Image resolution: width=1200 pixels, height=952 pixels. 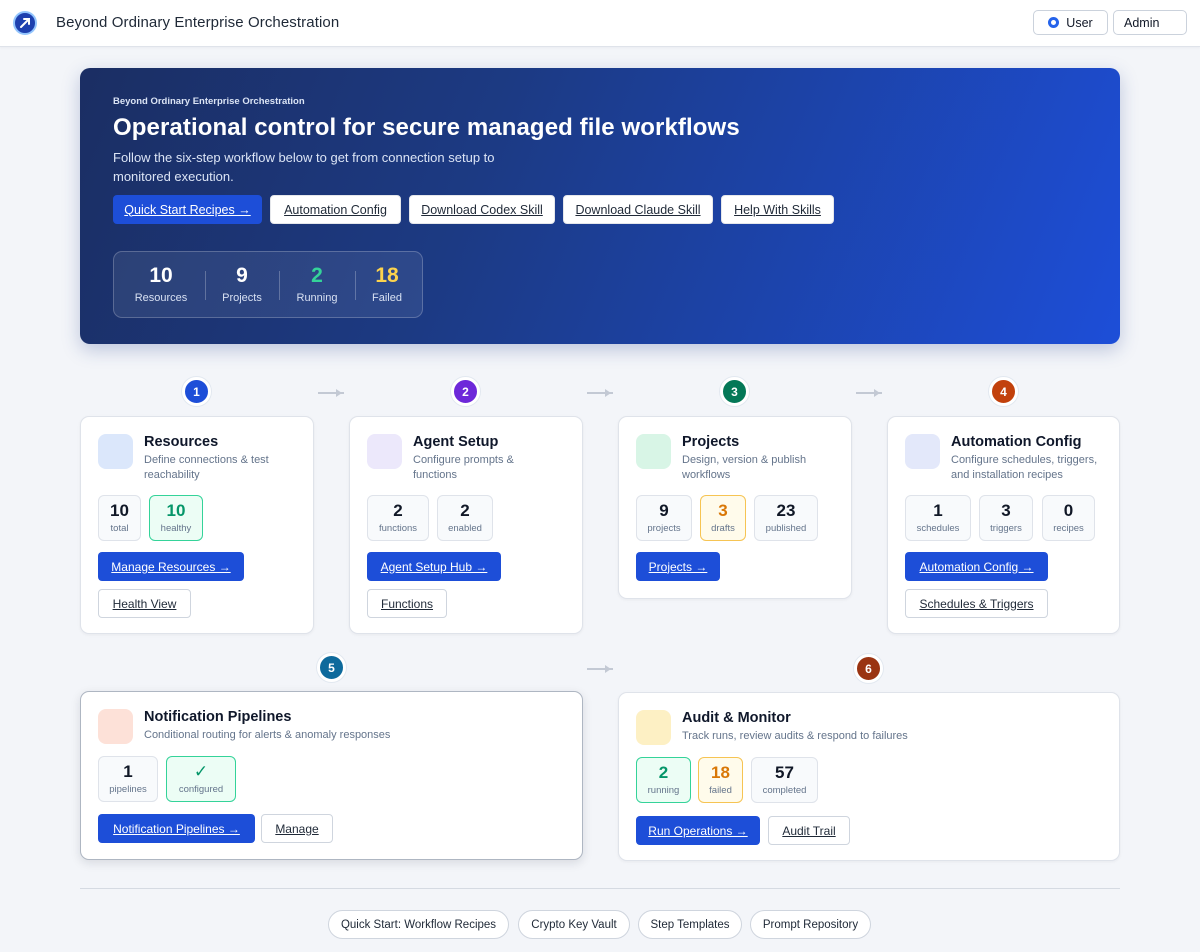 What do you see at coordinates (297, 828) in the screenshot?
I see `manage-button: Manage` at bounding box center [297, 828].